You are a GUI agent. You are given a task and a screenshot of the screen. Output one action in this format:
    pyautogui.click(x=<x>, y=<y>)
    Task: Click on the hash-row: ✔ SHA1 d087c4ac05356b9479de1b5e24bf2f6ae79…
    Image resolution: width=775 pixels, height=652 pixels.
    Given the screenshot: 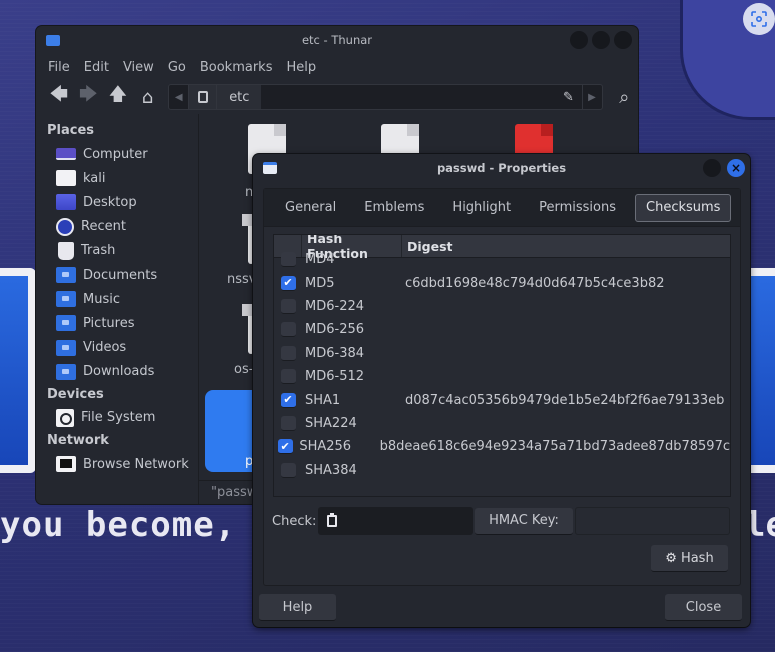 What is the action you would take?
    pyautogui.click(x=502, y=399)
    